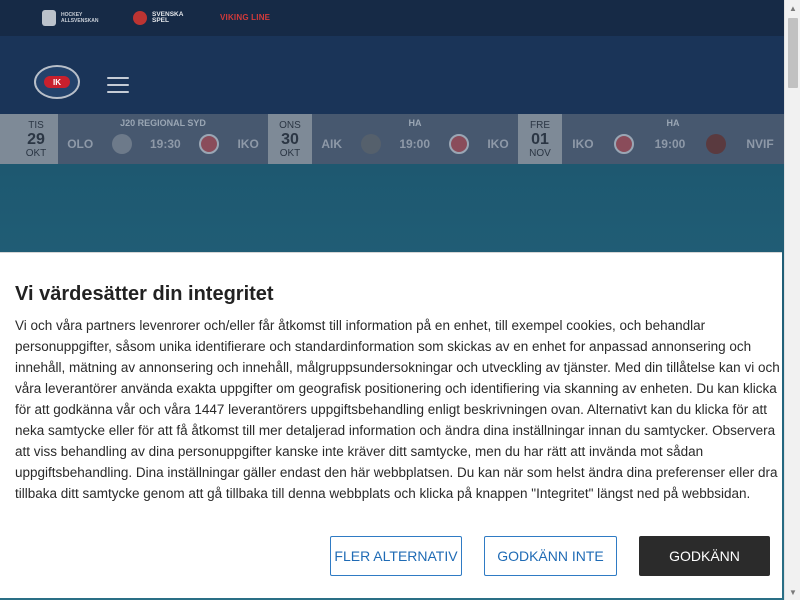 Image resolution: width=800 pixels, height=600 pixels. I want to click on game-date: ONS 30 OKT, so click(290, 139).